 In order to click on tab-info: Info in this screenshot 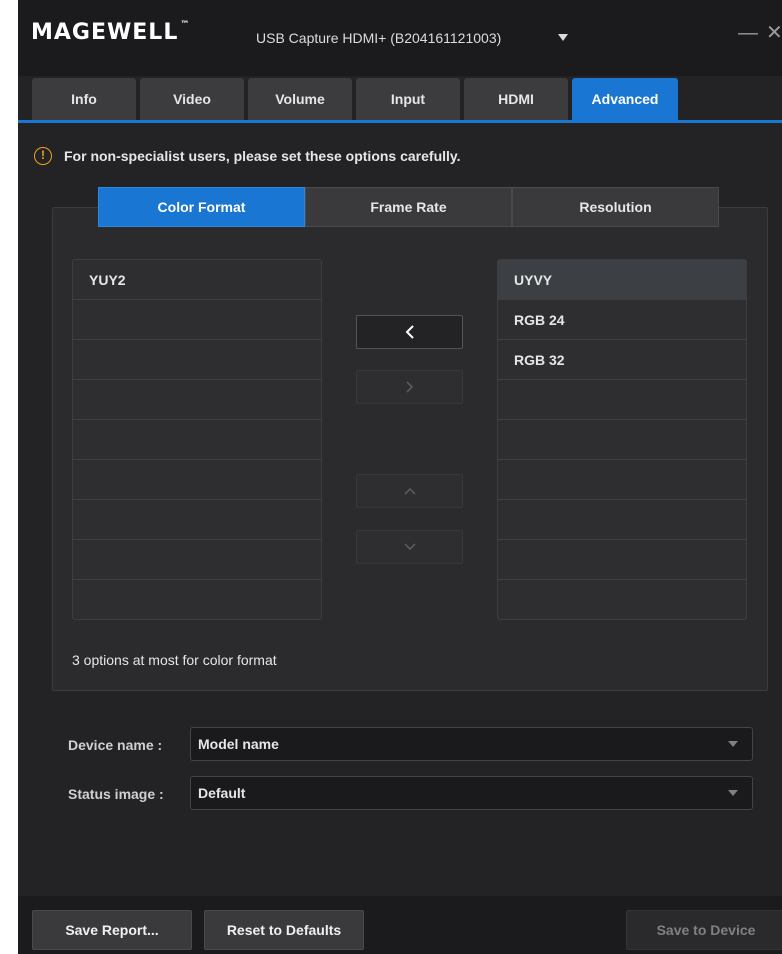, I will do `click(84, 99)`.